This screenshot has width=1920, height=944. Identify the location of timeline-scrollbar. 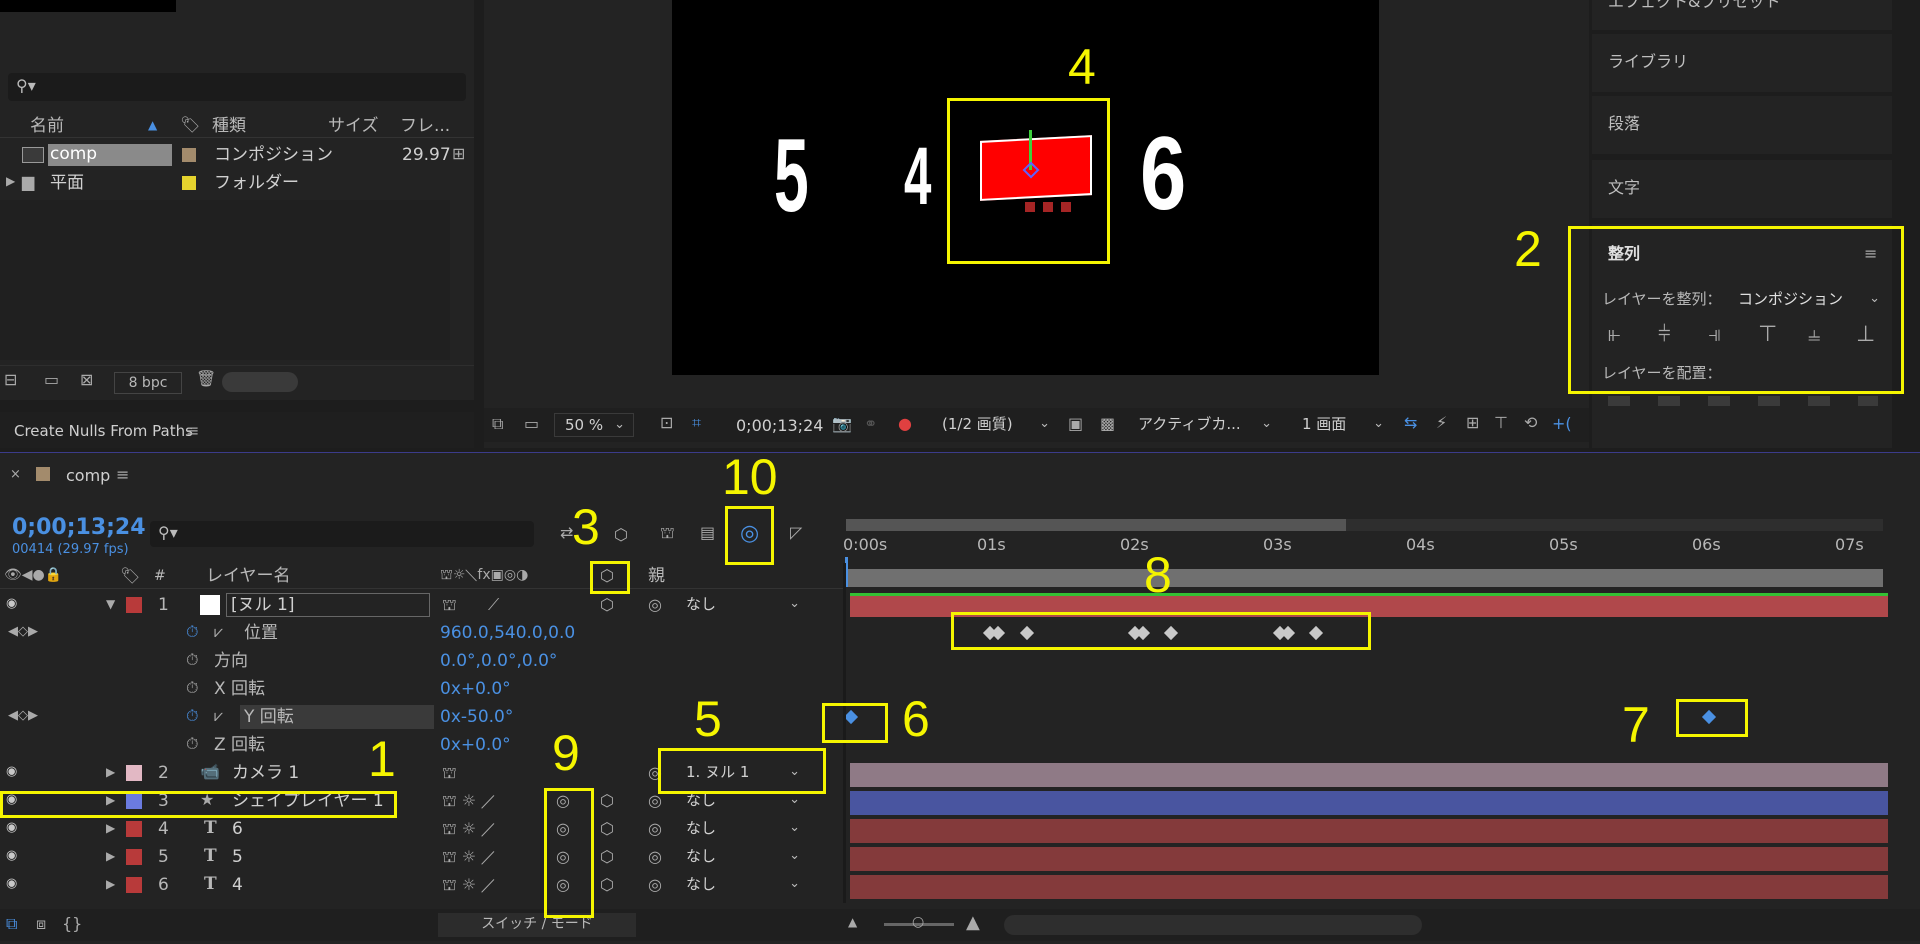
(1213, 925).